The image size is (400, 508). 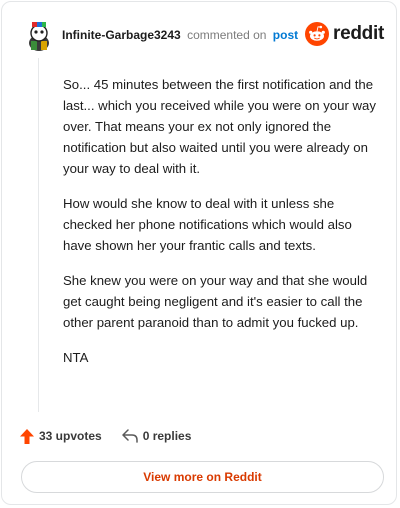 What do you see at coordinates (358, 33) in the screenshot?
I see `reddit-wordmark: reddit` at bounding box center [358, 33].